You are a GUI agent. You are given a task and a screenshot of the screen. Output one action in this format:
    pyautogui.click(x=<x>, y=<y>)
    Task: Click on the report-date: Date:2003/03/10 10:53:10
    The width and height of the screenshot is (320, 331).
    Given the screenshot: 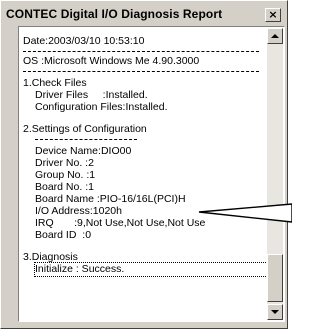 What is the action you would take?
    pyautogui.click(x=84, y=41)
    